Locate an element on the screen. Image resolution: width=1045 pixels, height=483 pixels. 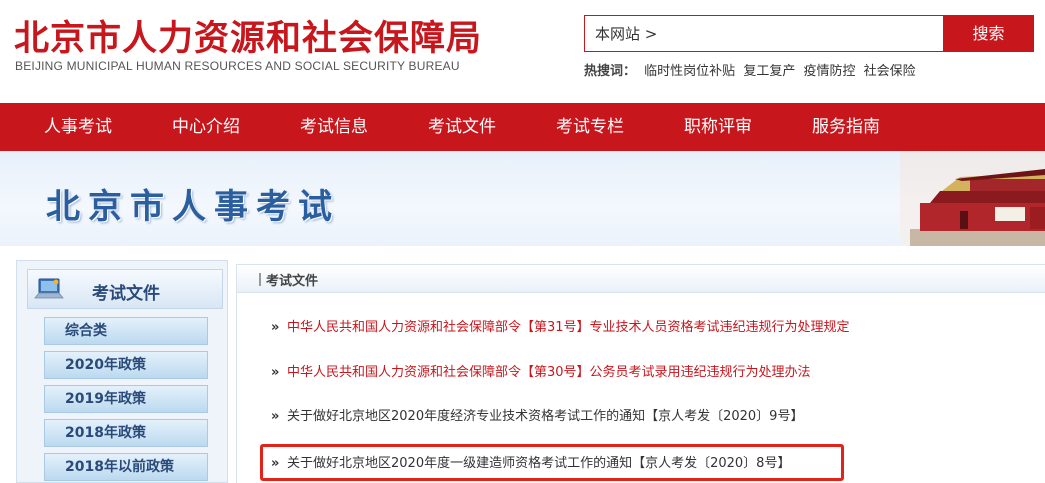
sidebar-title: 考试文件 is located at coordinates (126, 294).